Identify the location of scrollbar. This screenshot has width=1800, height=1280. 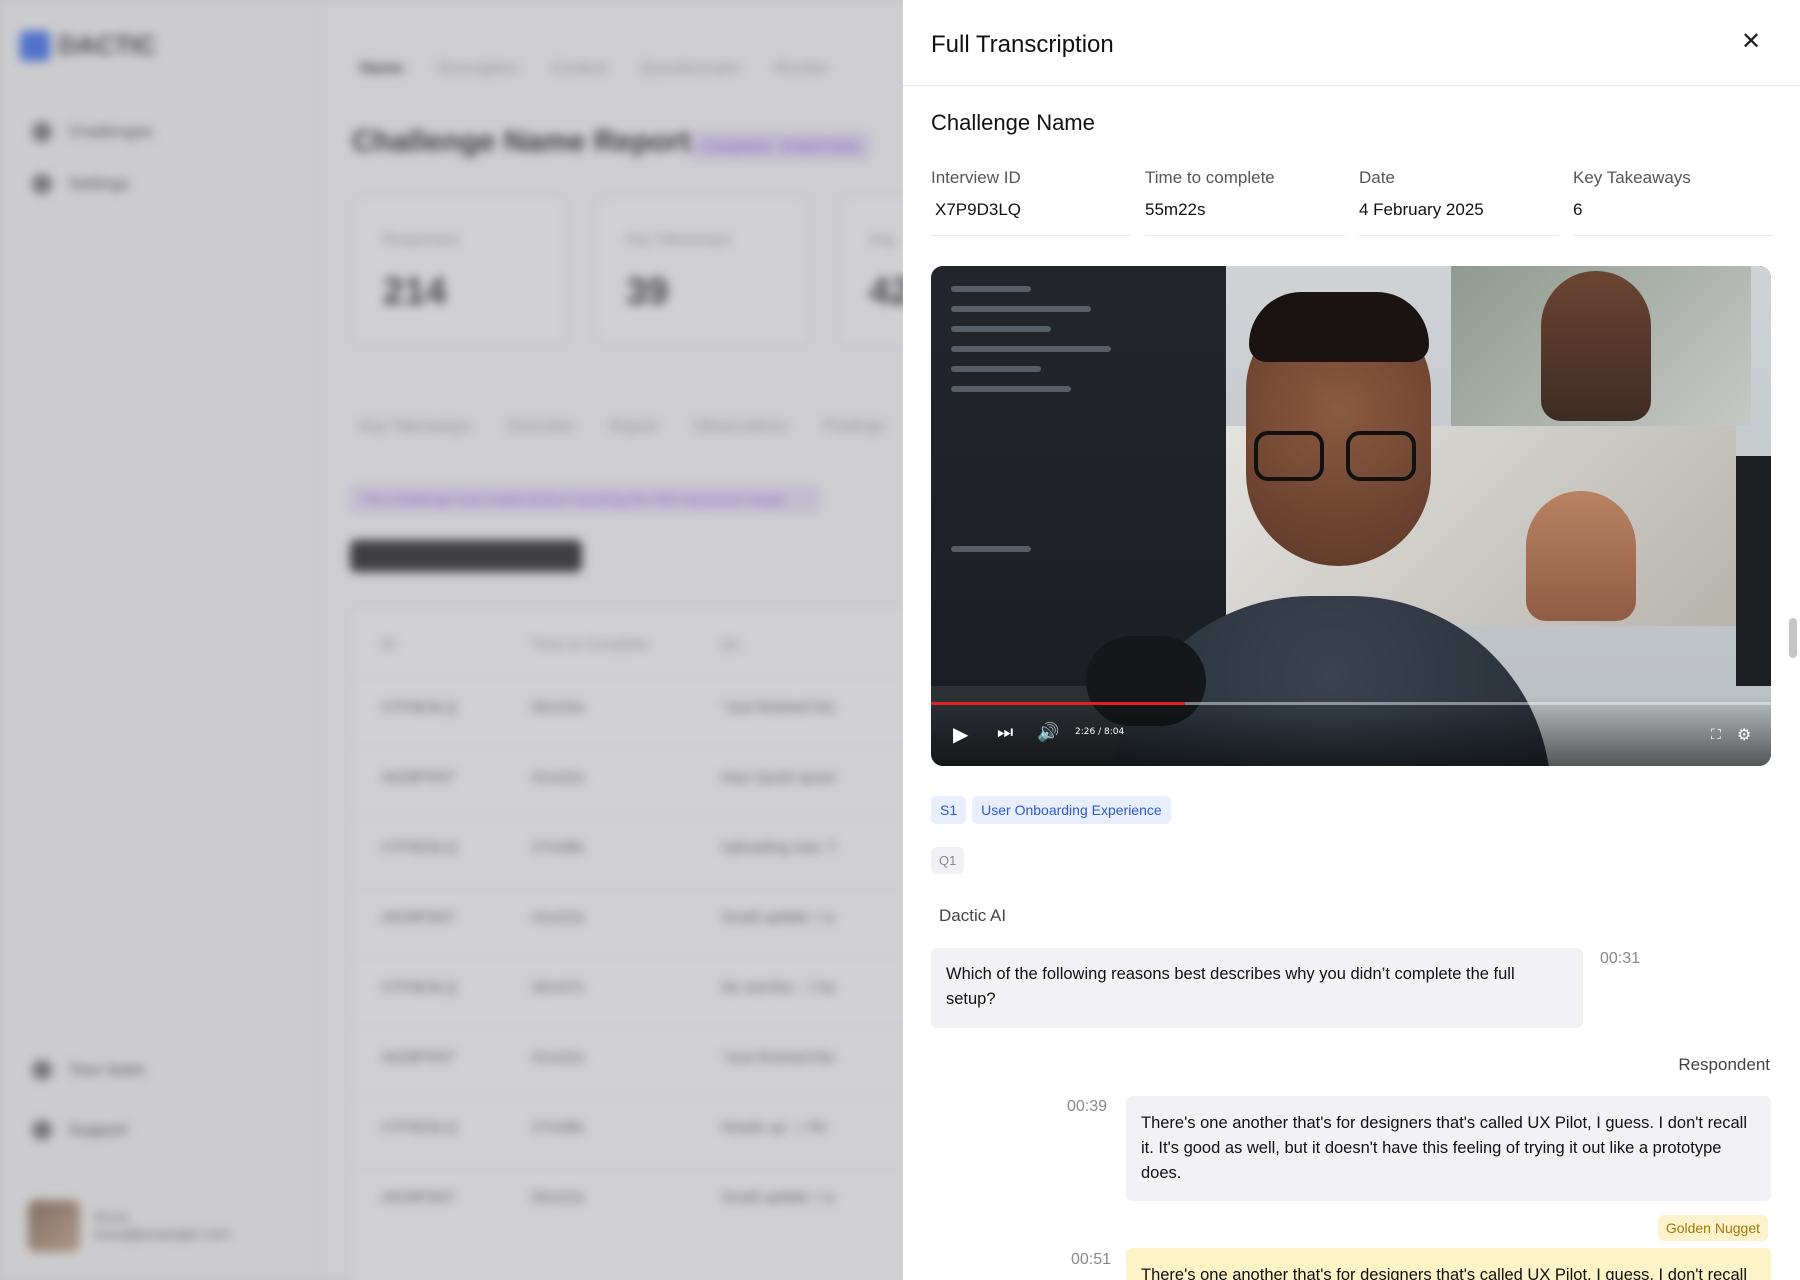
(1793, 638).